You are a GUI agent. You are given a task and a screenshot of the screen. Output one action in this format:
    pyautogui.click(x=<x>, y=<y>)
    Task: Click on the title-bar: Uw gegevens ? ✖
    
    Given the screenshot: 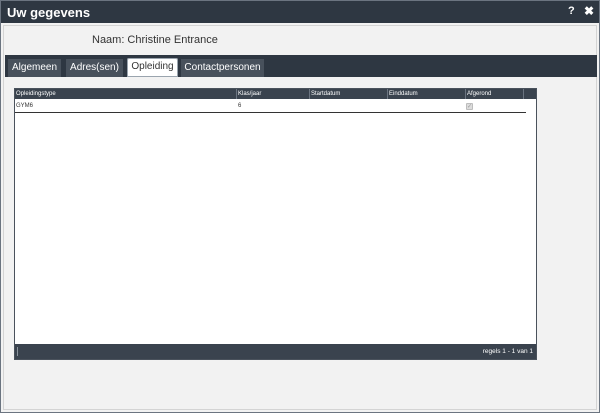 What is the action you would take?
    pyautogui.click(x=300, y=12)
    